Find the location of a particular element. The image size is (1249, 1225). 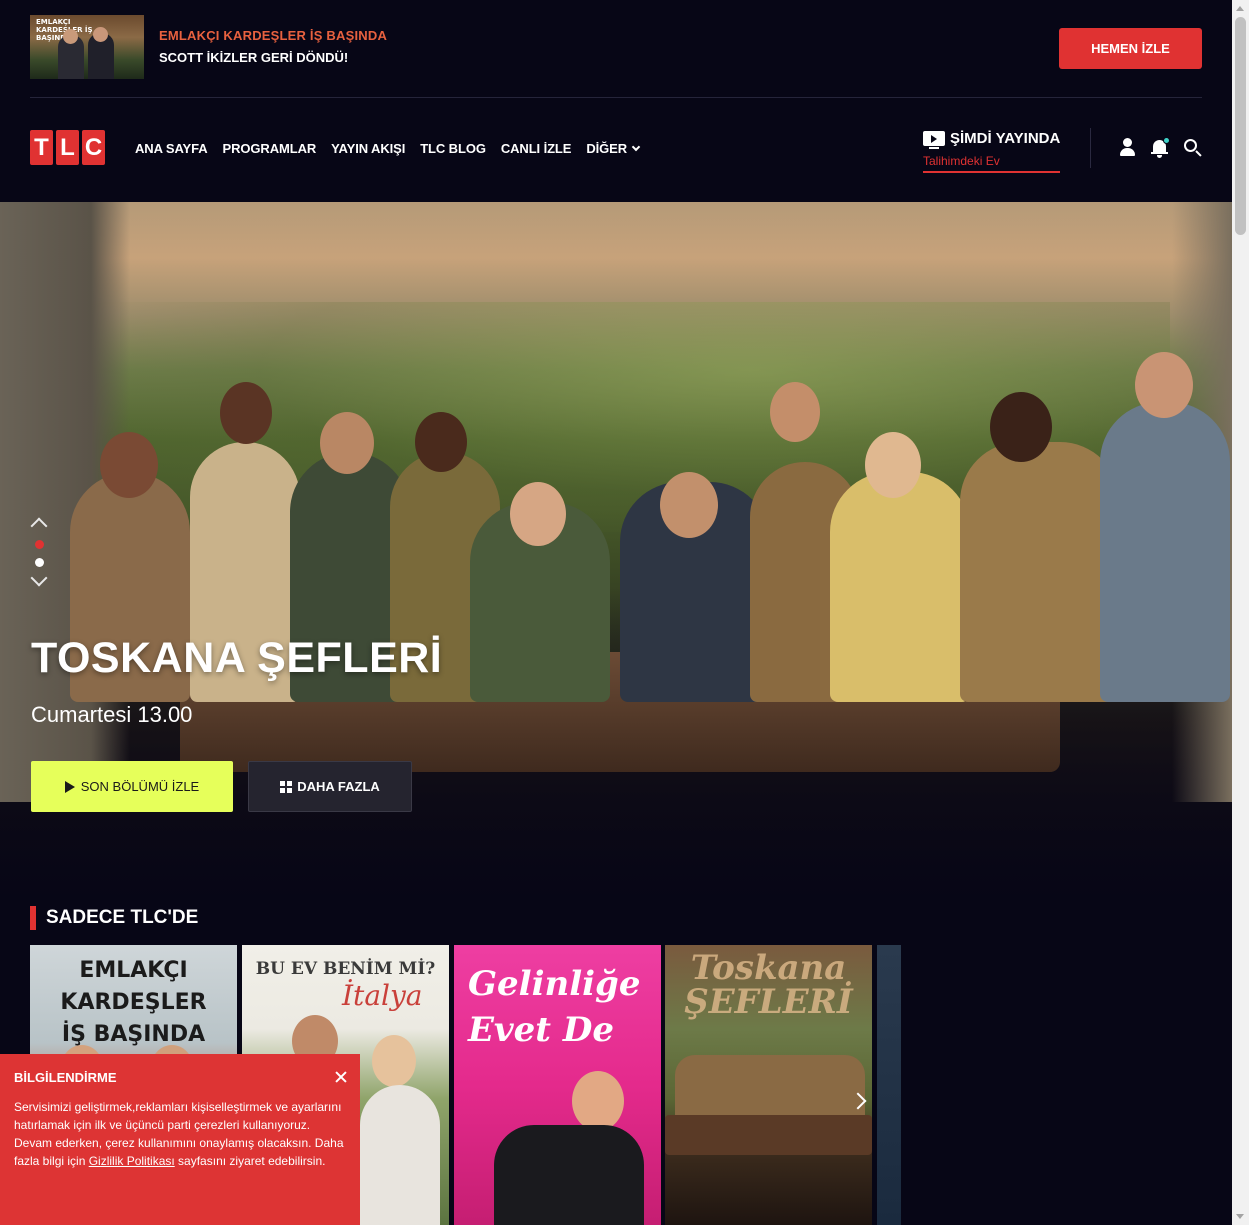

watch-last-episode-label: SON BÖLÜMÜ İZLE is located at coordinates (140, 786).